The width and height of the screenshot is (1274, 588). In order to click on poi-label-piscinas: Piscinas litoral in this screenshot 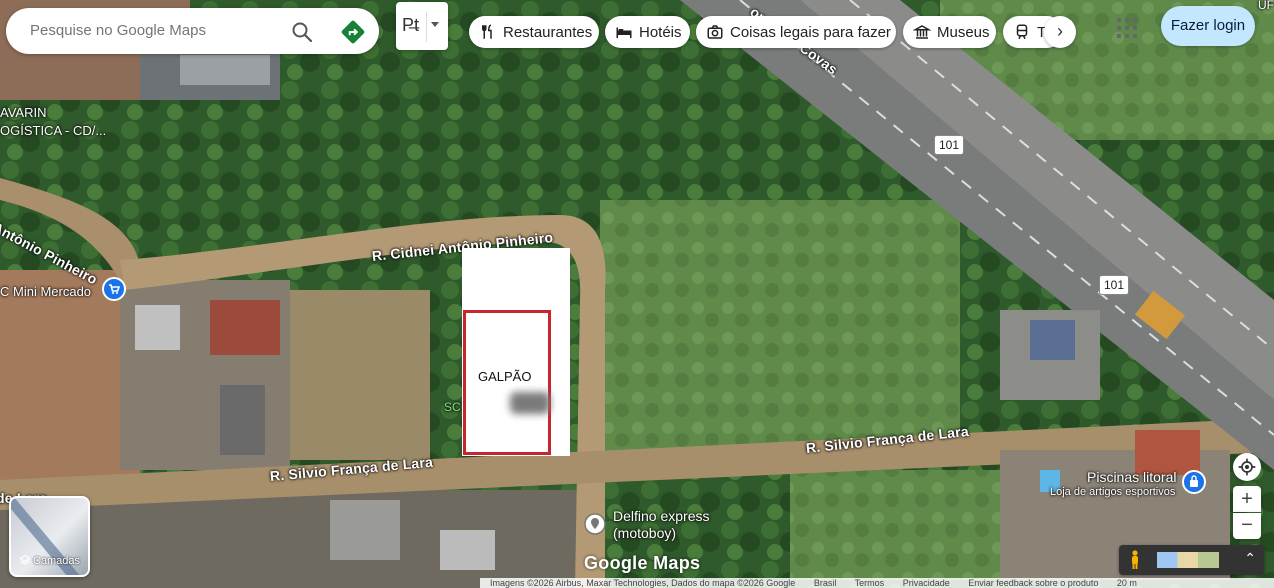, I will do `click(1131, 477)`.